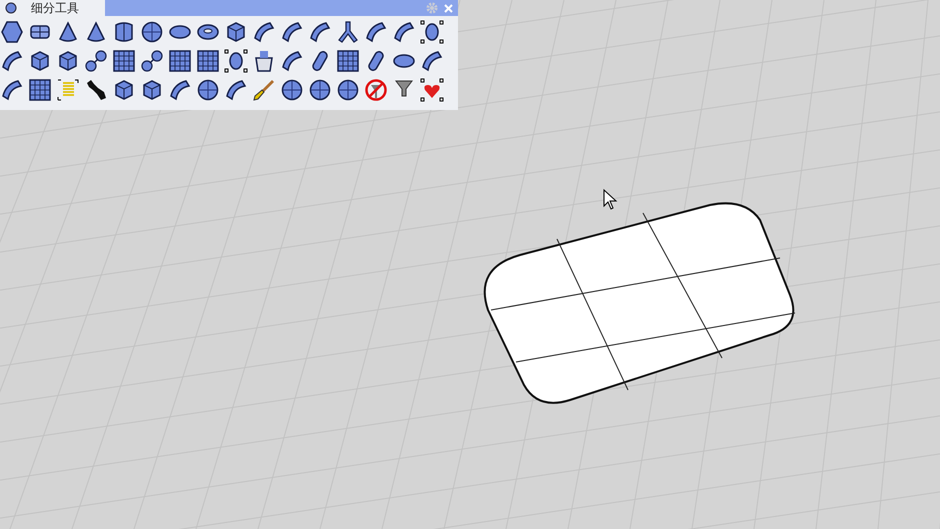 The image size is (940, 529). I want to click on hexagon-icon, so click(12, 32).